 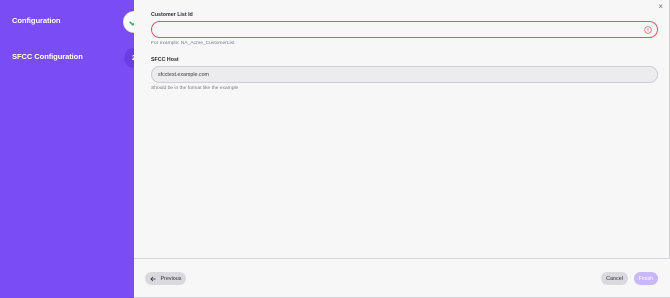 I want to click on customer-list-id-label: Customer List Id, so click(x=172, y=15).